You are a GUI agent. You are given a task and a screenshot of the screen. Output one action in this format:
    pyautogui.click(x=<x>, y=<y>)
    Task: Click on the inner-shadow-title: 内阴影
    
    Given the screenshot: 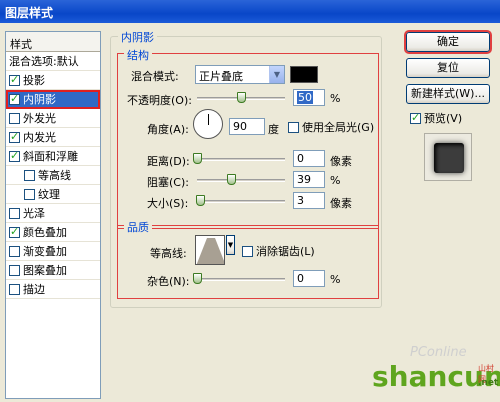 What is the action you would take?
    pyautogui.click(x=137, y=37)
    